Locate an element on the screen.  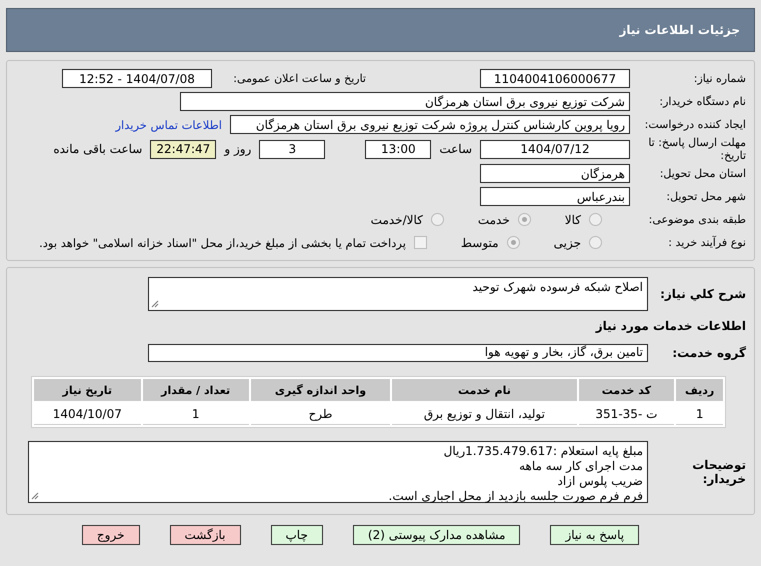
service-group-field: تامین برق، گاز، بخار و تهویه هوا is located at coordinates (398, 353).